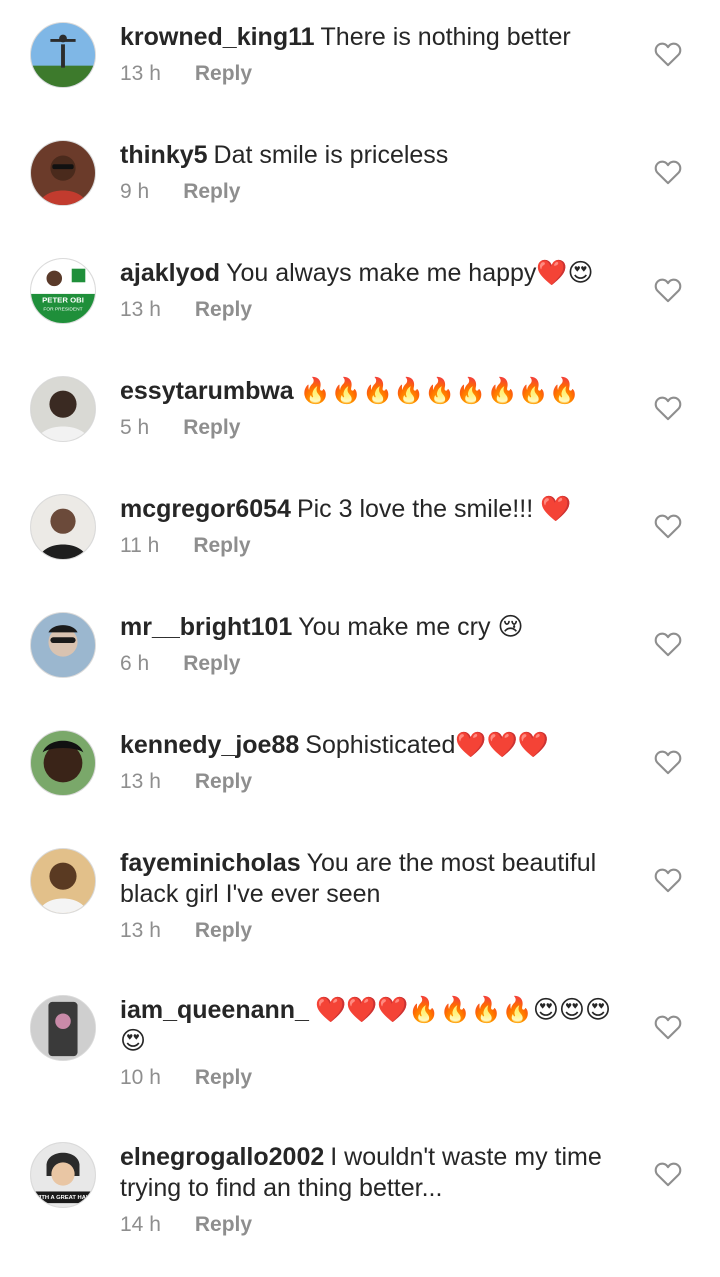  I want to click on comment-time: 6 h, so click(135, 663).